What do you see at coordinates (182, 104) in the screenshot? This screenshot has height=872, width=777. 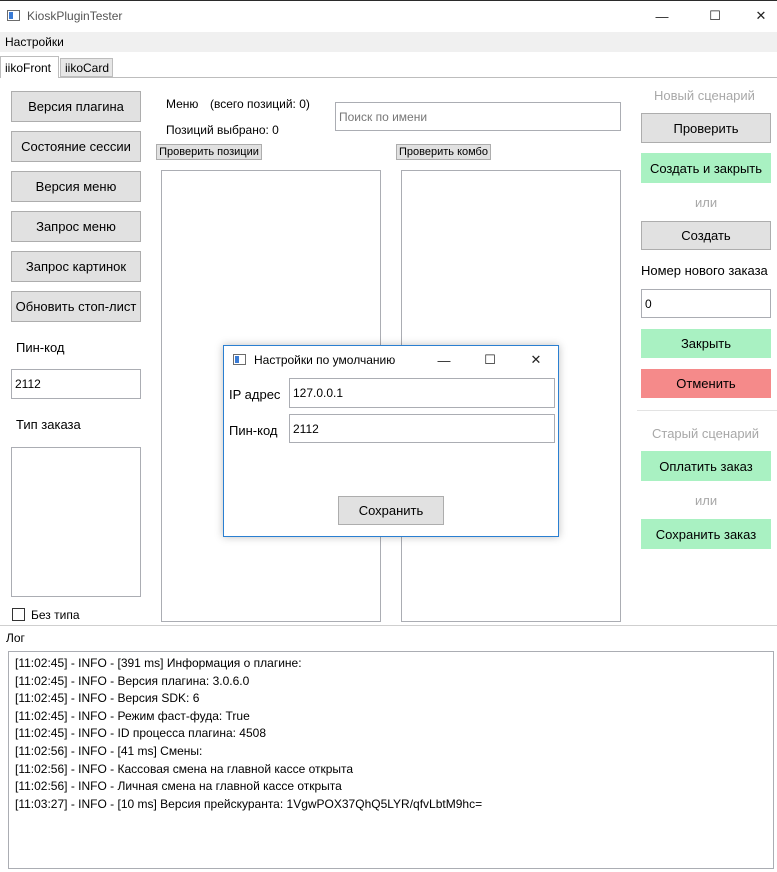 I see `menu-label: Меню` at bounding box center [182, 104].